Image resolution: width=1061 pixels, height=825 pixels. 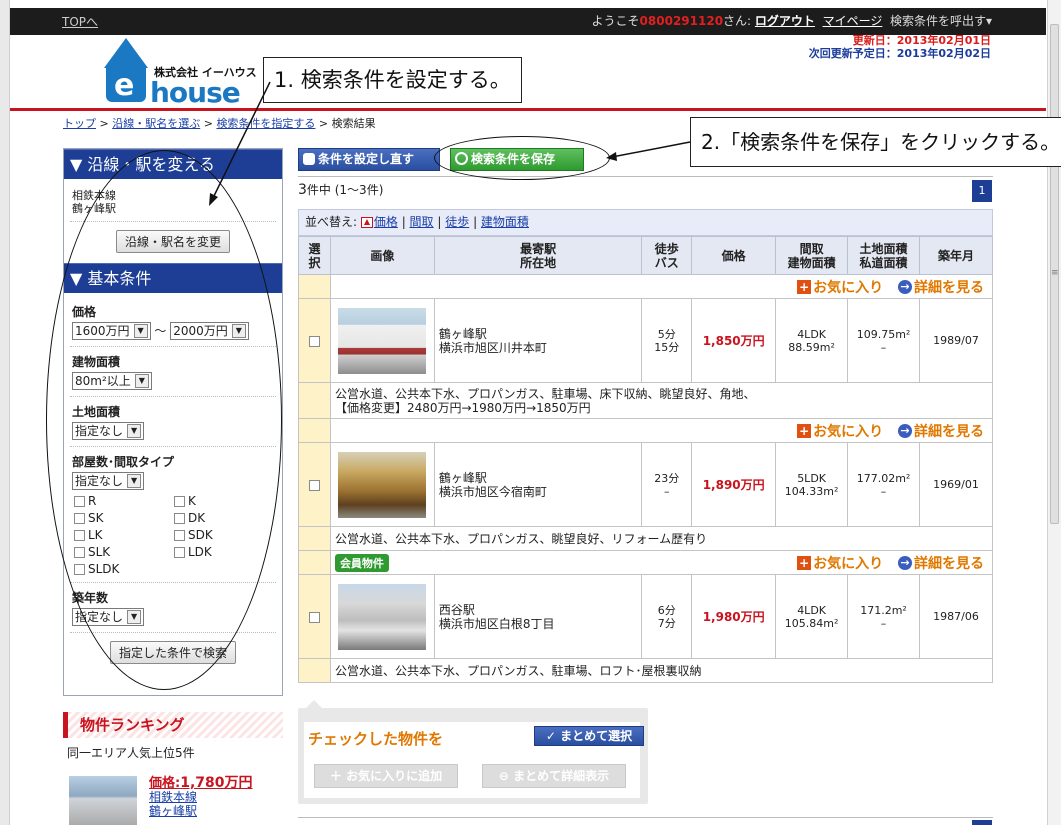 What do you see at coordinates (382, 255) in the screenshot?
I see `col-image: 画像` at bounding box center [382, 255].